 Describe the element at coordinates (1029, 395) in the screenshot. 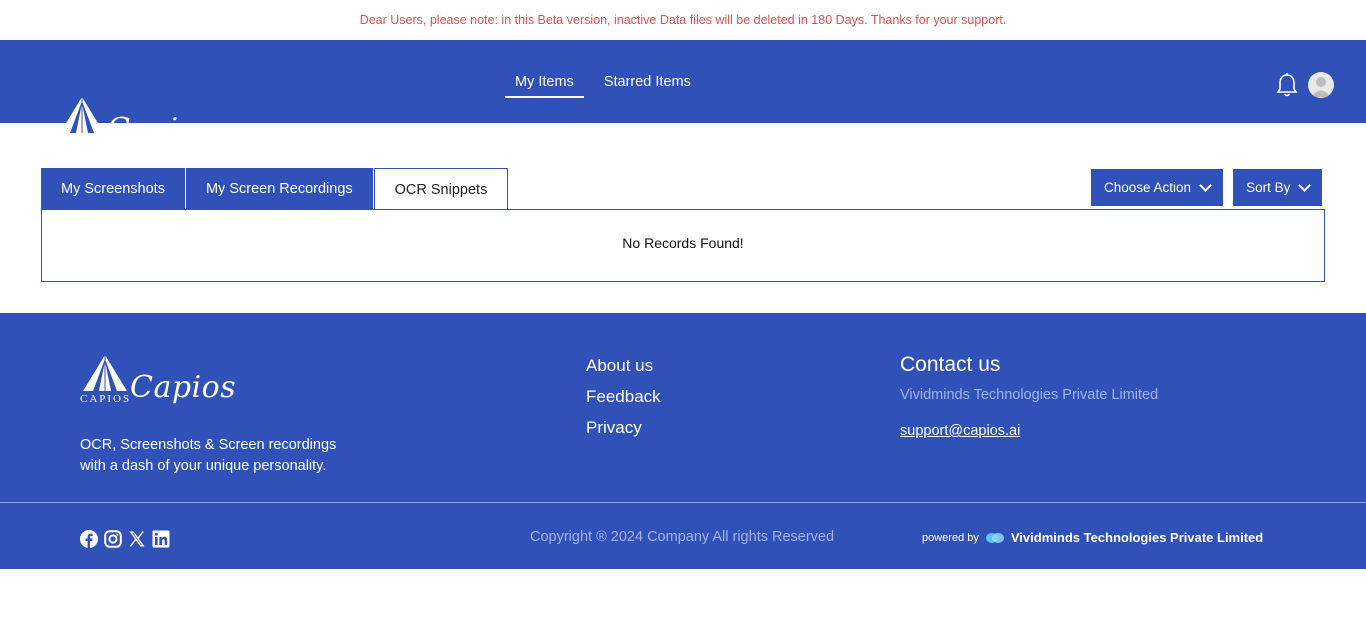

I see `company-name: Vividminds Technologies Private Limited` at that location.